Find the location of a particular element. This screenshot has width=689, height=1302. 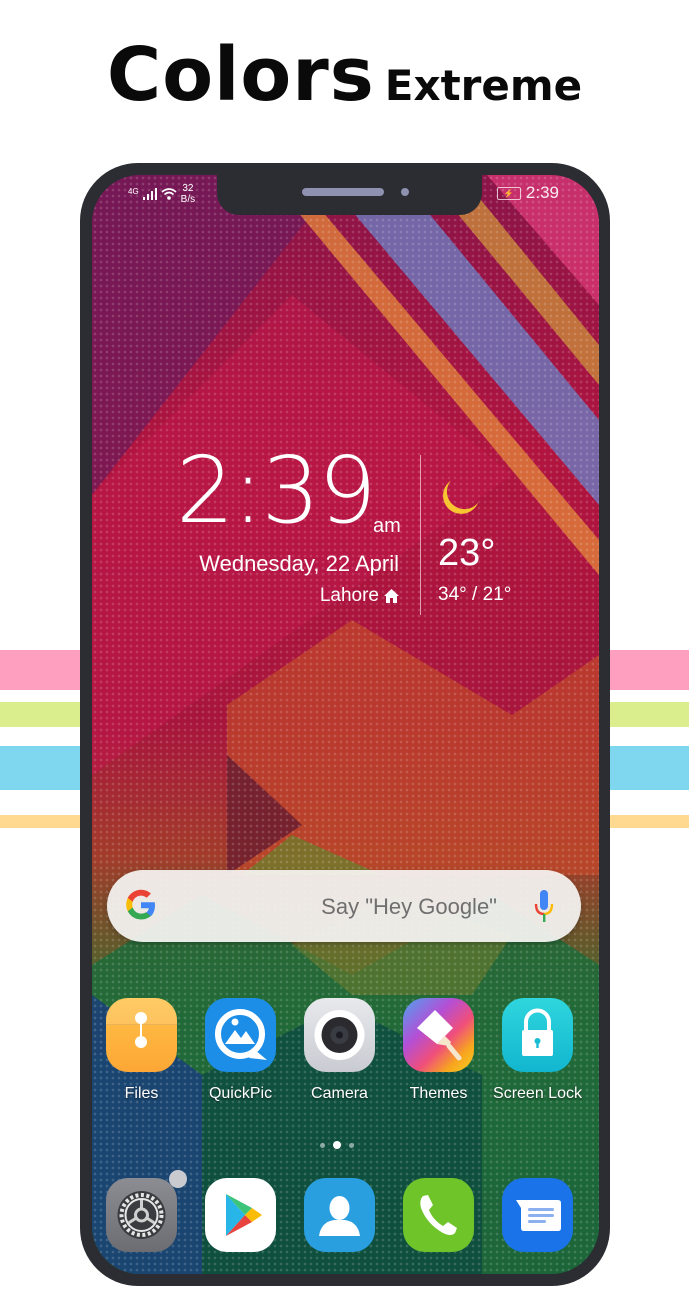

app-screen-lock: Screen Lock is located at coordinates (537, 1050).